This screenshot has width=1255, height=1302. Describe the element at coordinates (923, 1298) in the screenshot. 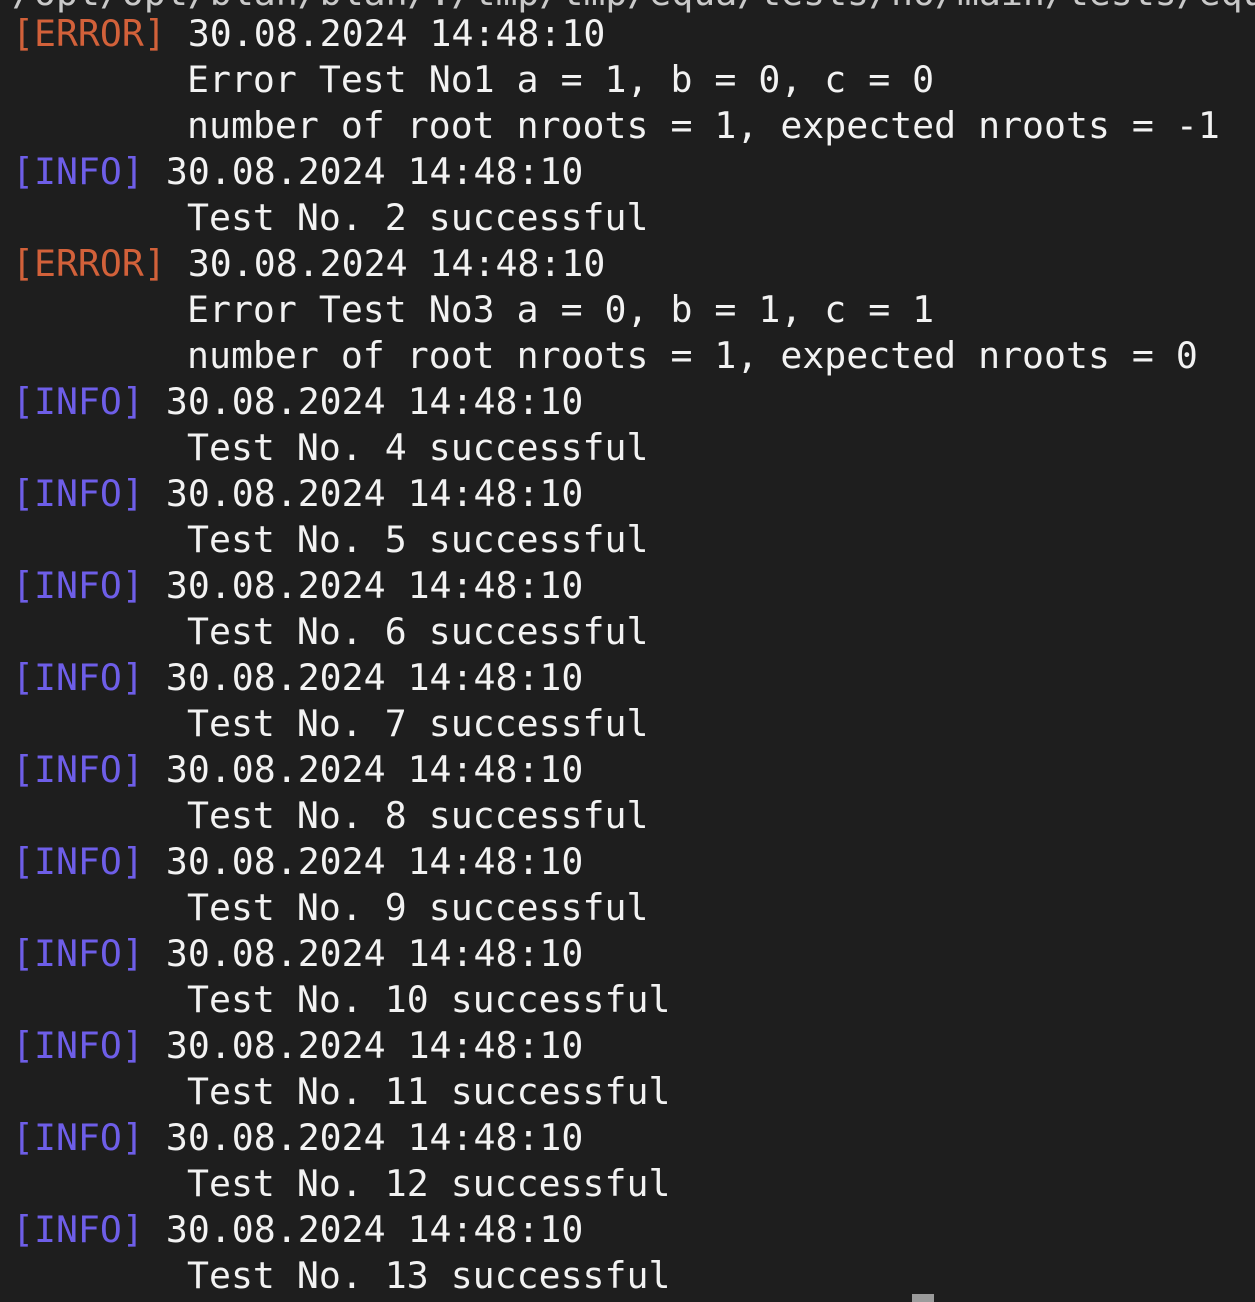

I see `terminal-cursor` at that location.